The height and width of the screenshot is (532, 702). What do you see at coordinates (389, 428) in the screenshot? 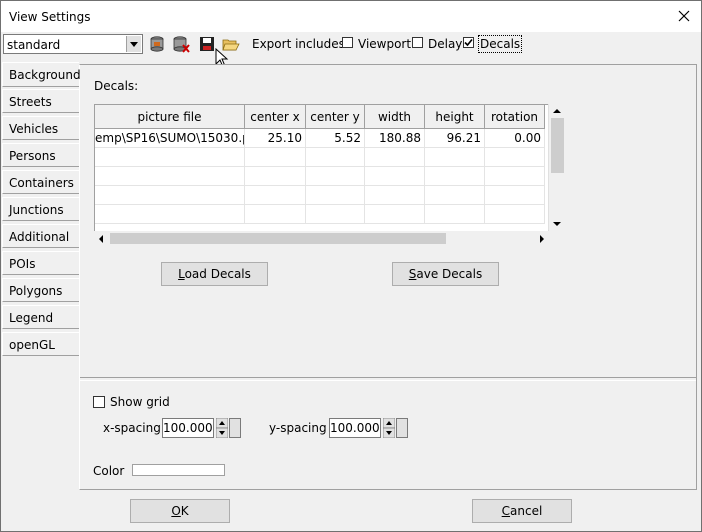
I see `y-spacing-stepper-icon` at bounding box center [389, 428].